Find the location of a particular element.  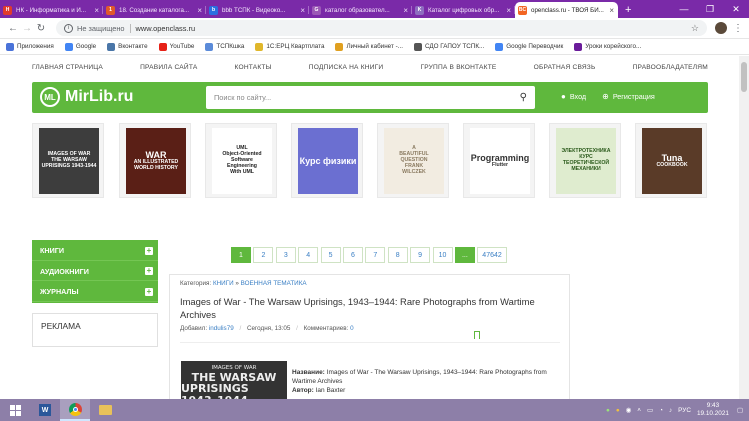

bookmark-item: Google Переводчик is located at coordinates (529, 46).